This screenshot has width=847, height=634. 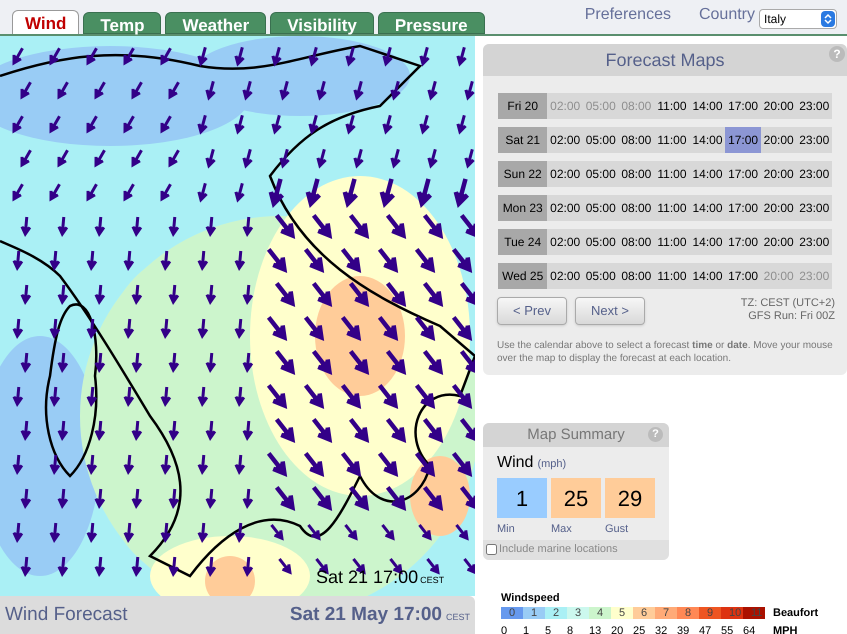 What do you see at coordinates (732, 612) in the screenshot?
I see `beaufort-band: 10` at bounding box center [732, 612].